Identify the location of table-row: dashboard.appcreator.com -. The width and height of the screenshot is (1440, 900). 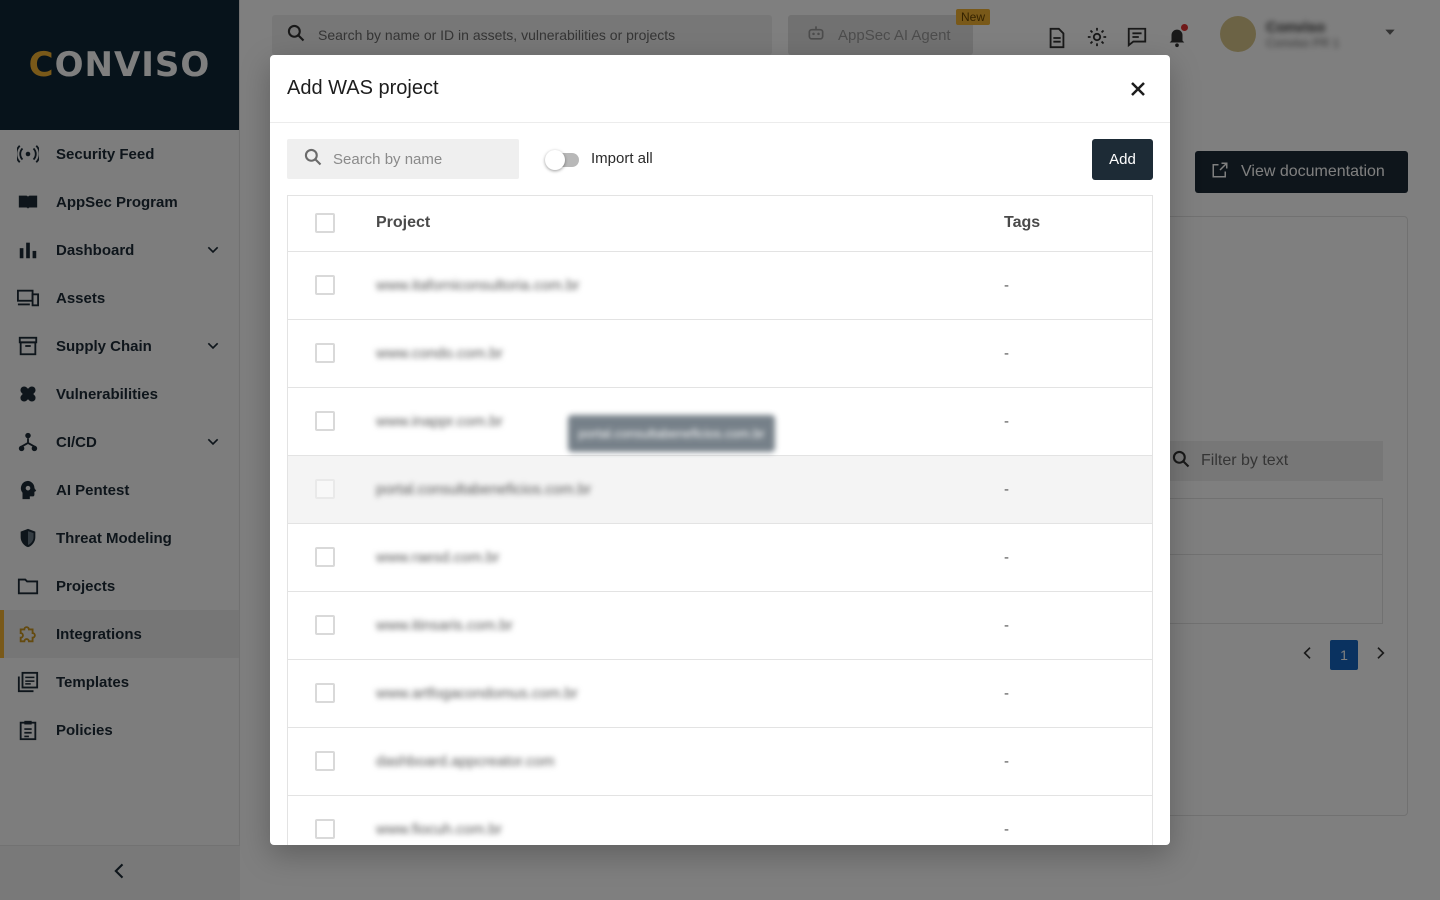
(720, 762).